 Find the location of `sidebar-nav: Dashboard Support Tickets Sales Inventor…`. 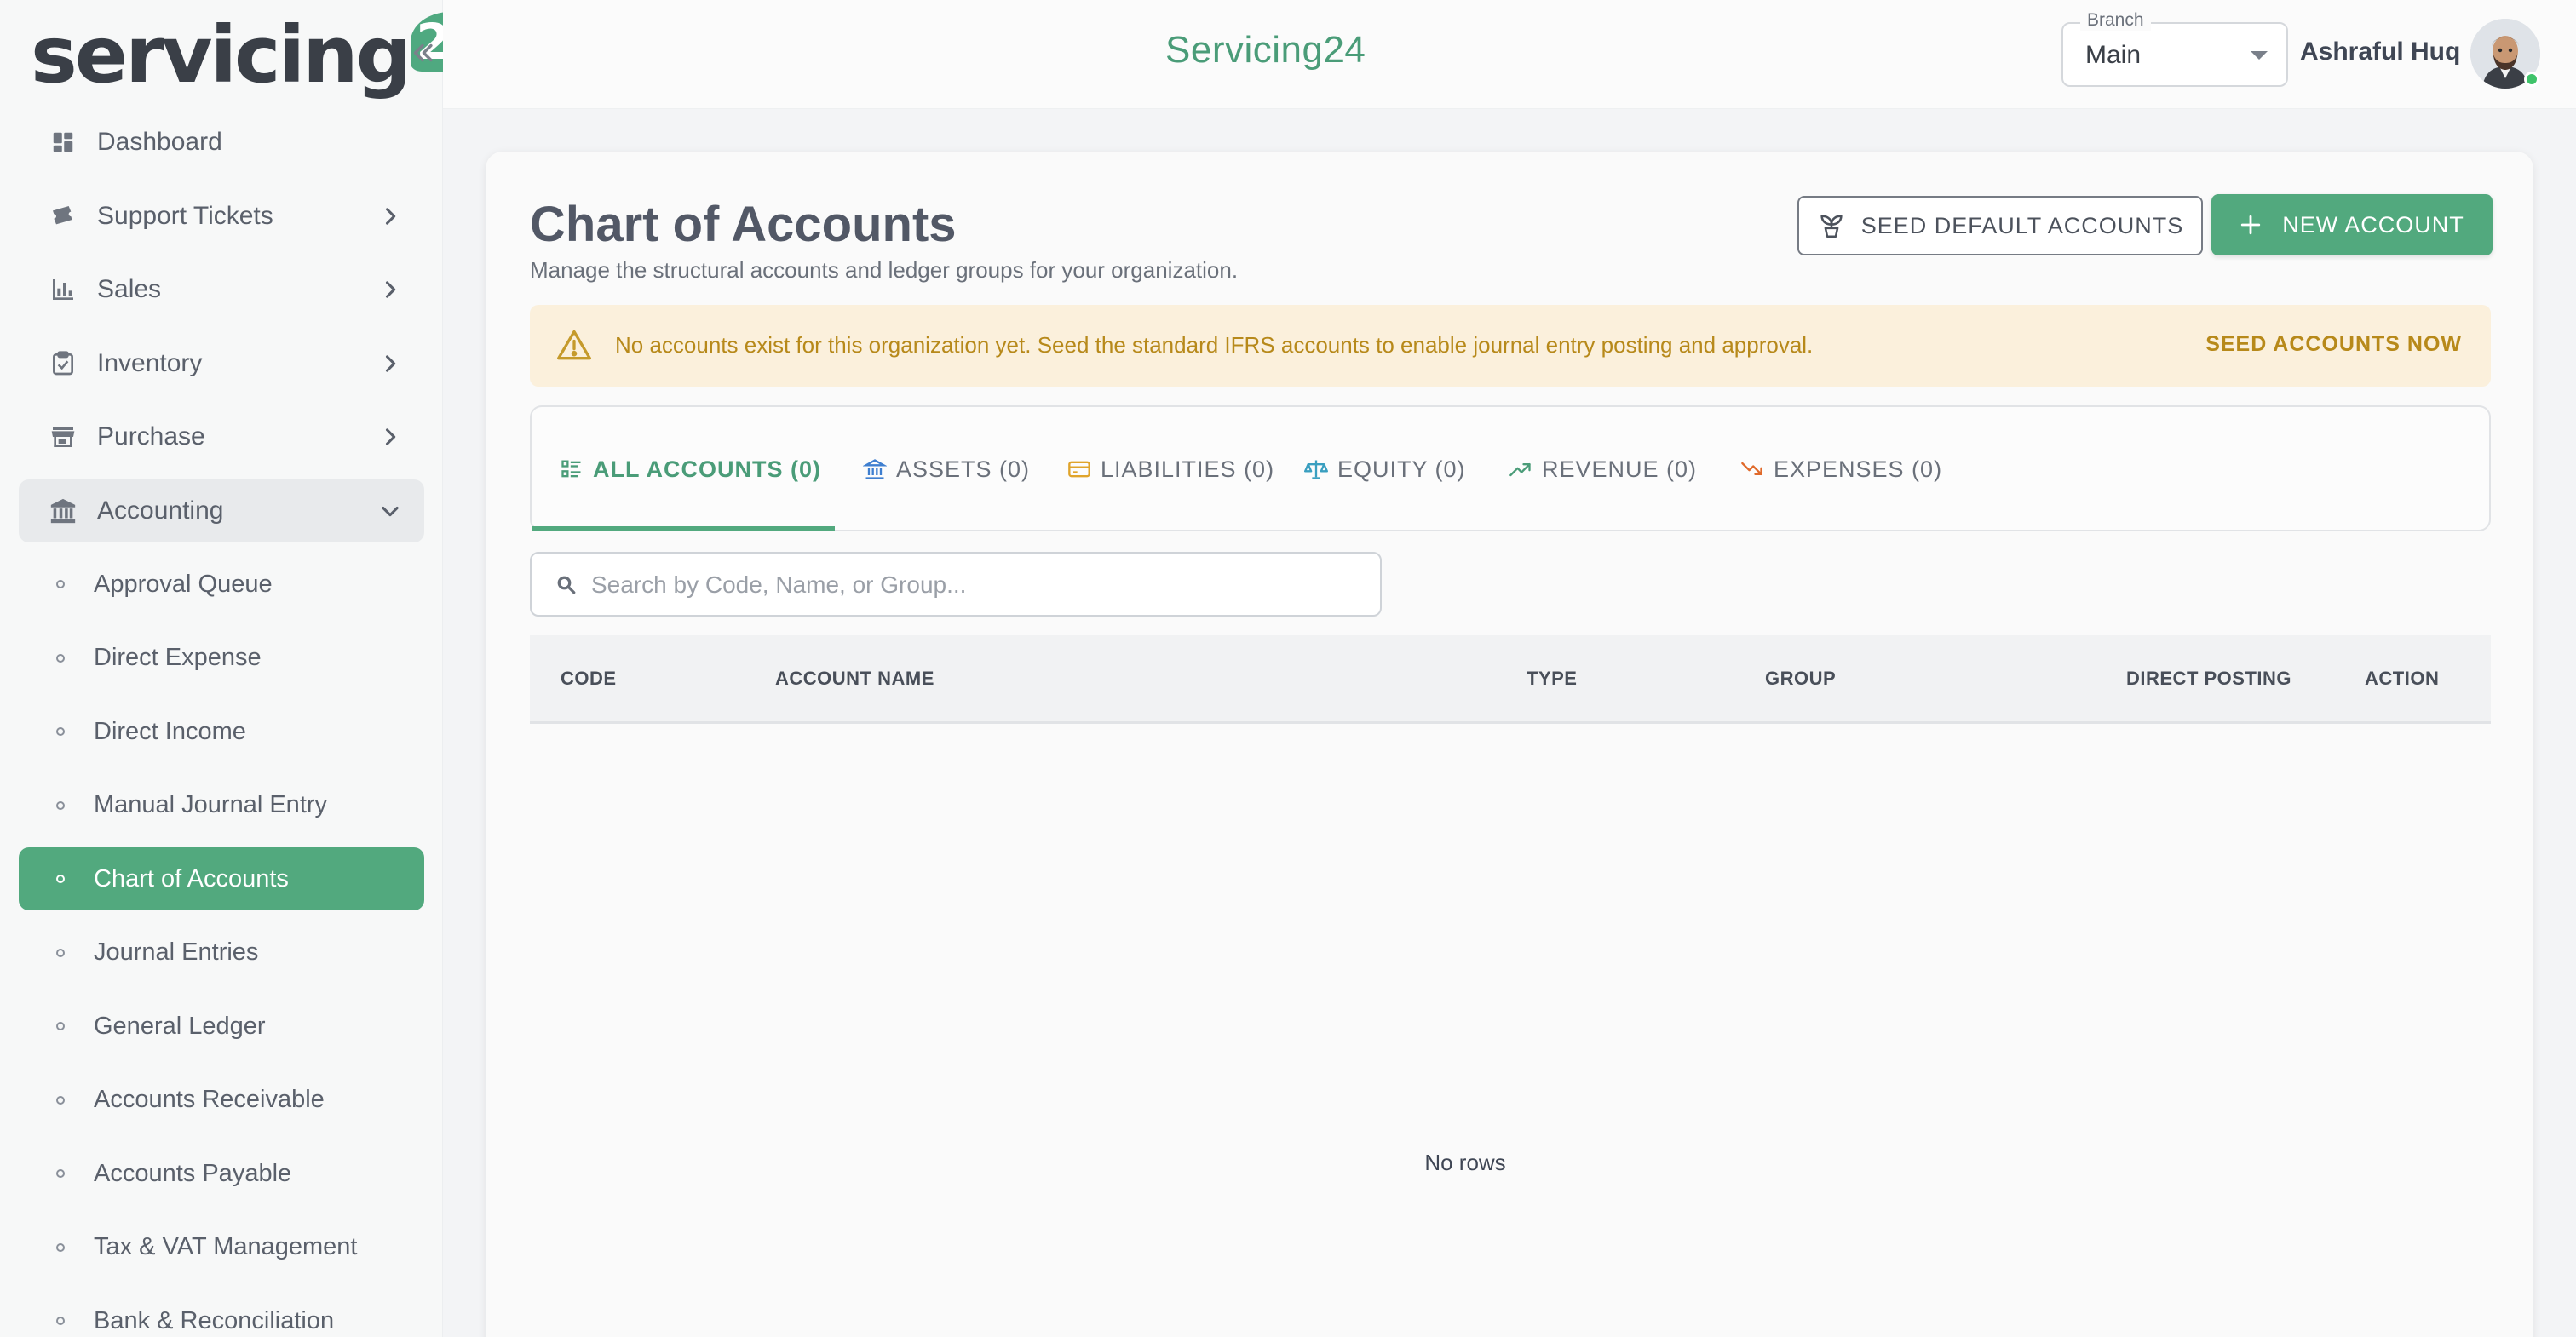

sidebar-nav: Dashboard Support Tickets Sales Inventor… is located at coordinates (222, 724).